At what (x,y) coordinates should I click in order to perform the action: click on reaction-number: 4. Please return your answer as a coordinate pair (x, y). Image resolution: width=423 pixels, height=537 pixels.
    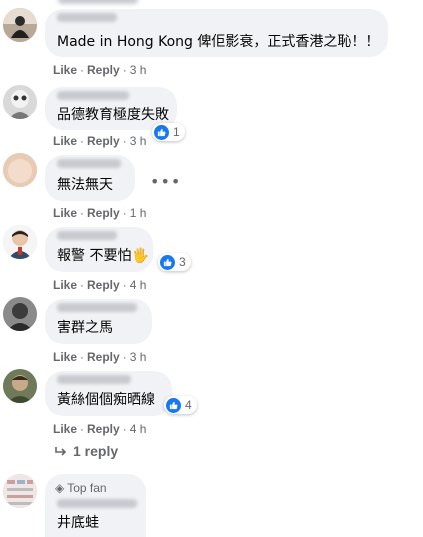
    Looking at the image, I should click on (188, 405).